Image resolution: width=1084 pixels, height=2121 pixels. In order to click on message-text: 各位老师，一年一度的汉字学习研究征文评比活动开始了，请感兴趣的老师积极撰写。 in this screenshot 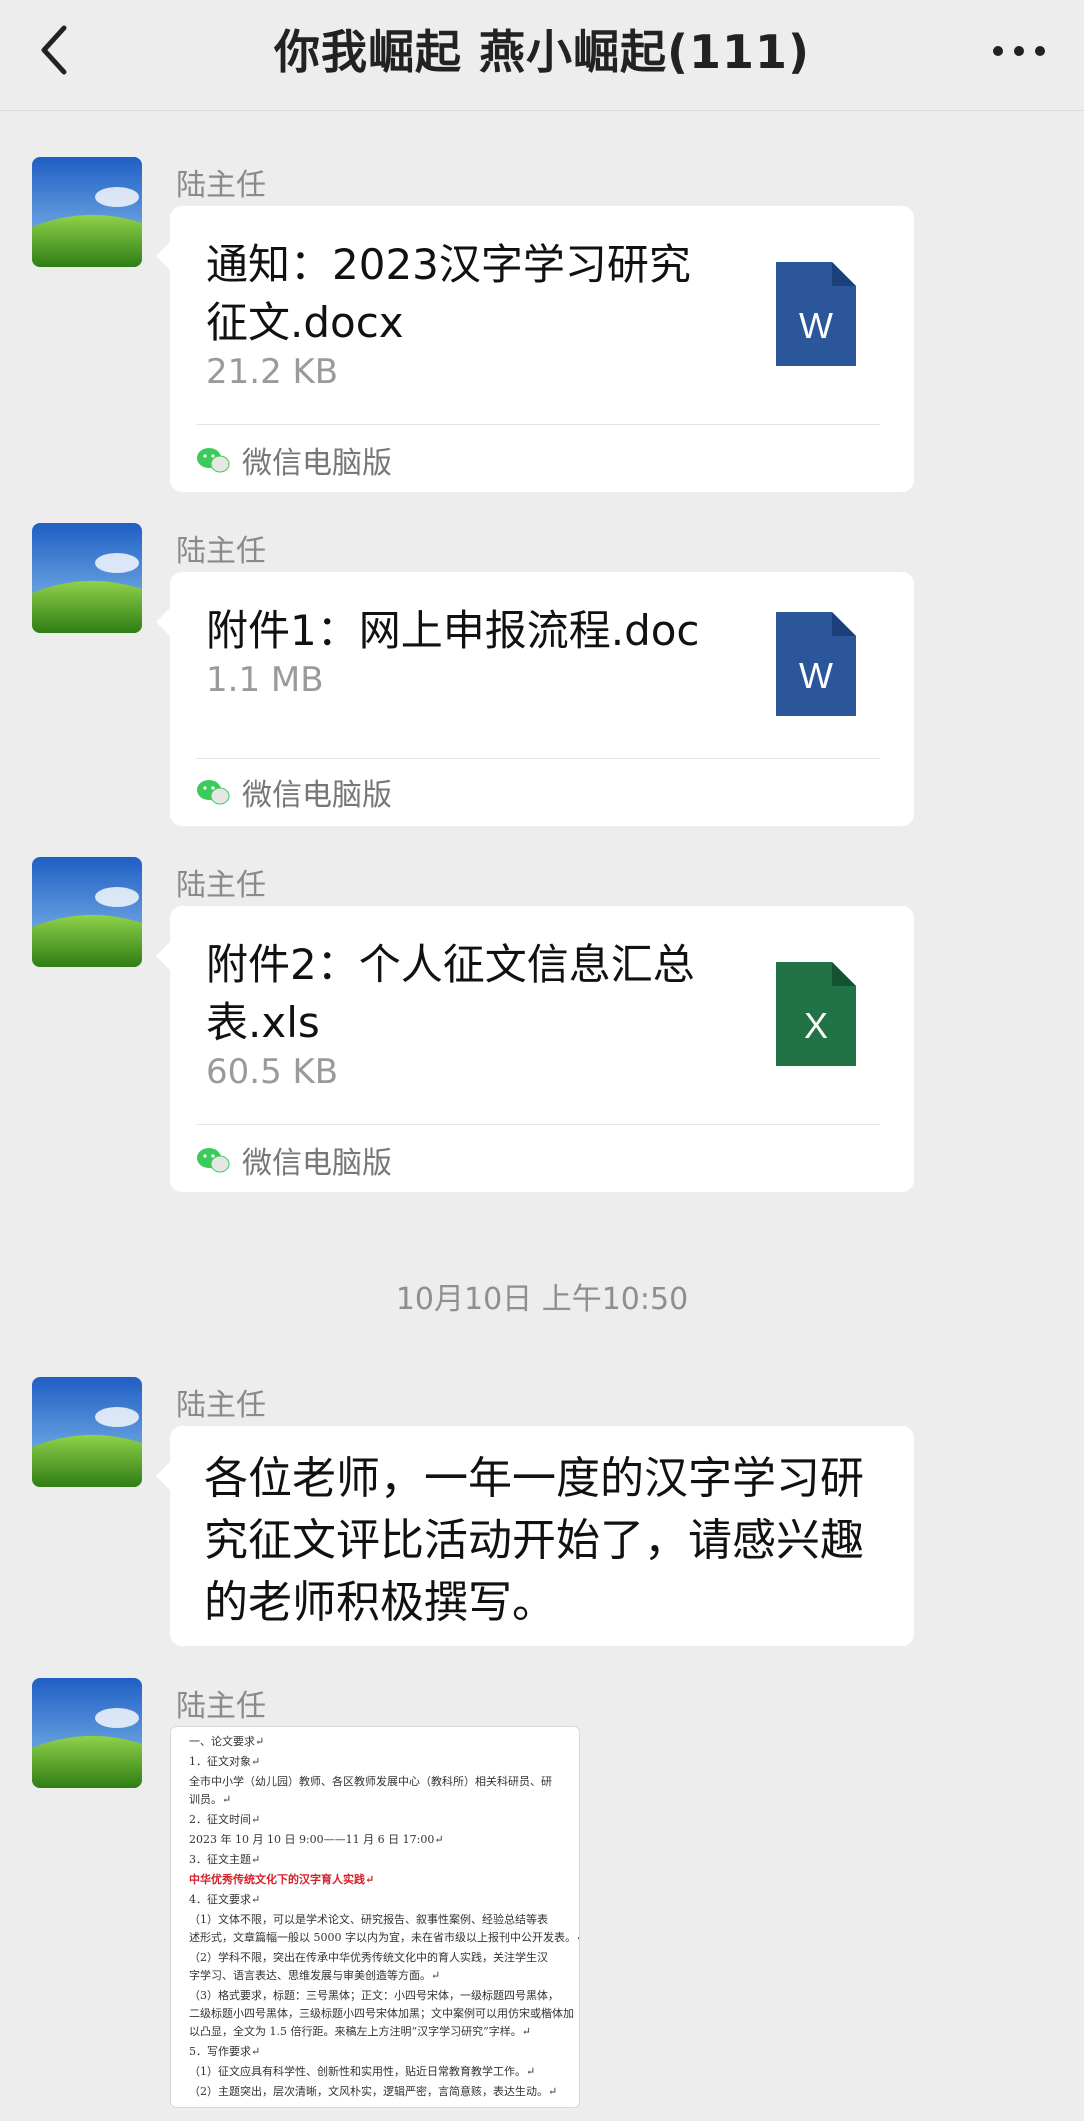, I will do `click(534, 1540)`.